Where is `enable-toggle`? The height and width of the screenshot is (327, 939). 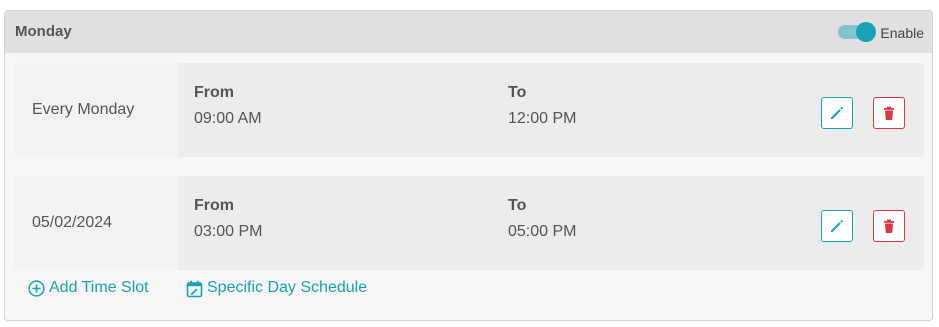
enable-toggle is located at coordinates (857, 32).